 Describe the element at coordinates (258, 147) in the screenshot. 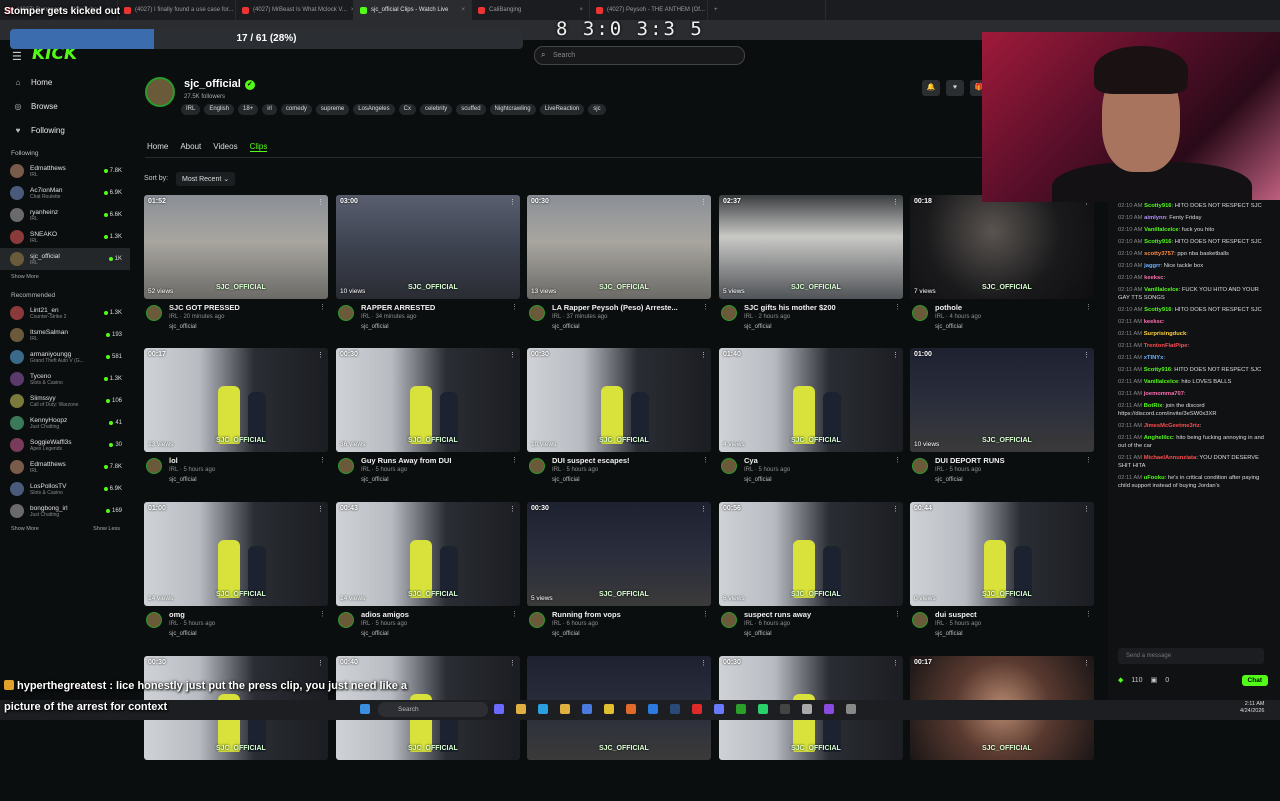

I see `tab-clips: Clips` at that location.